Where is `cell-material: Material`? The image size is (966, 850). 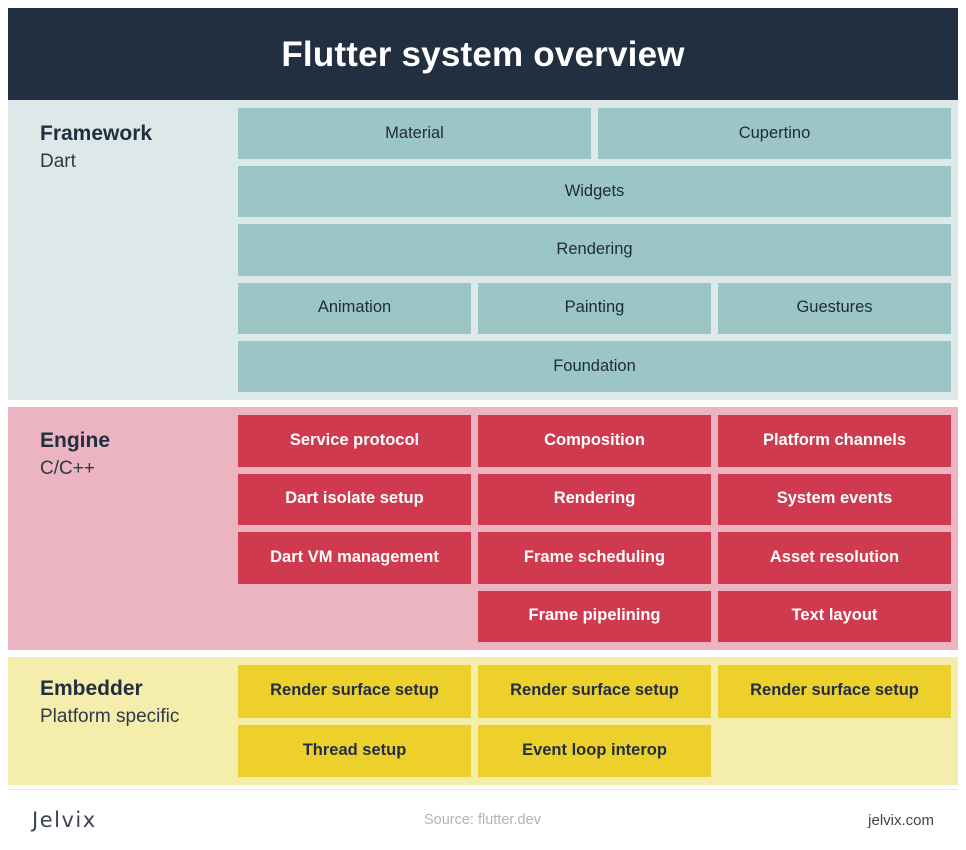 cell-material: Material is located at coordinates (414, 134).